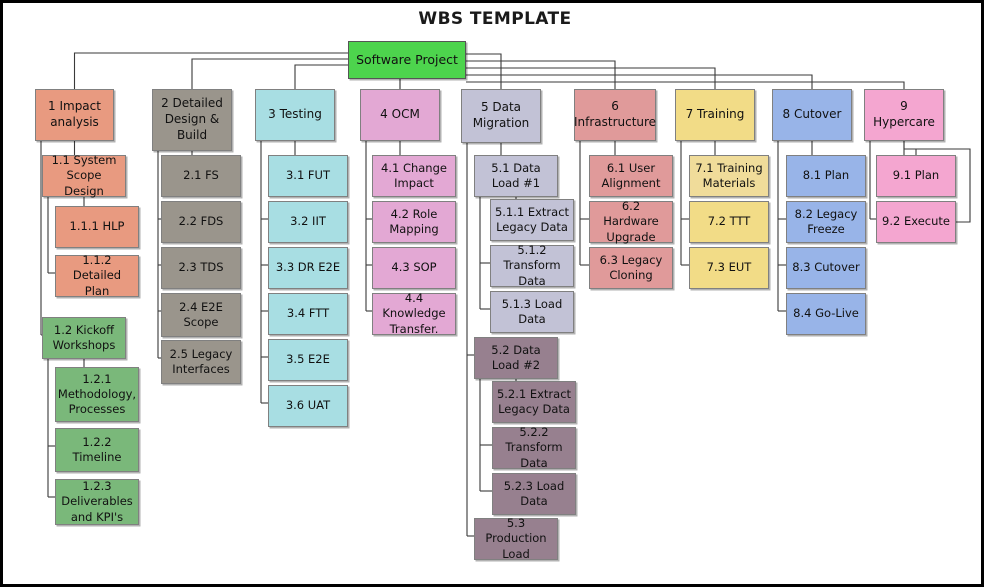  I want to click on node-label: 2 Detailed Design & Build, so click(192, 119).